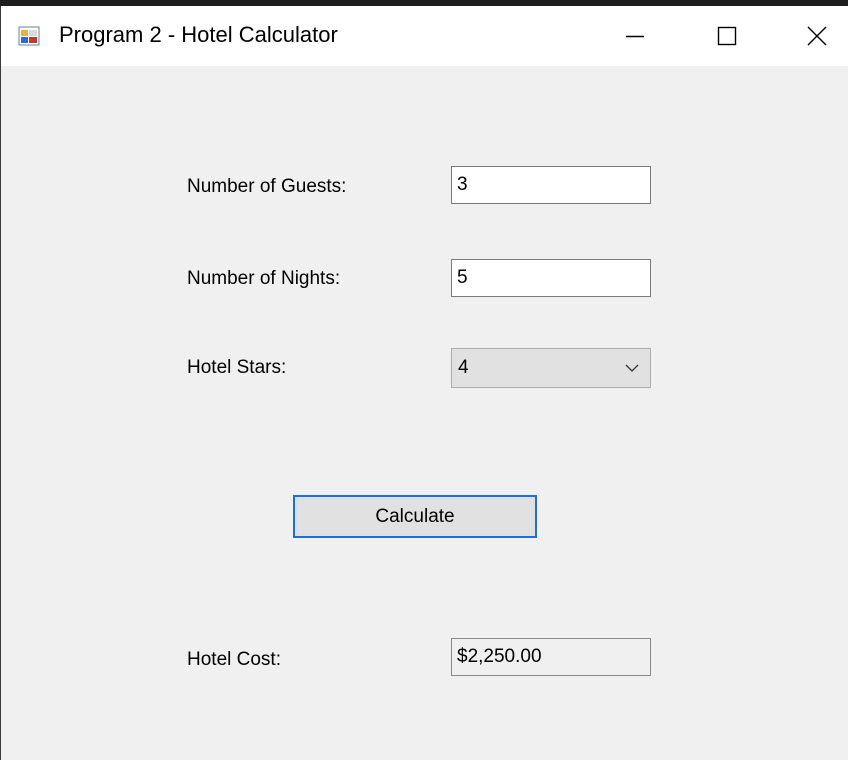 This screenshot has width=848, height=760. I want to click on nights-label: Number of Nights:, so click(264, 278).